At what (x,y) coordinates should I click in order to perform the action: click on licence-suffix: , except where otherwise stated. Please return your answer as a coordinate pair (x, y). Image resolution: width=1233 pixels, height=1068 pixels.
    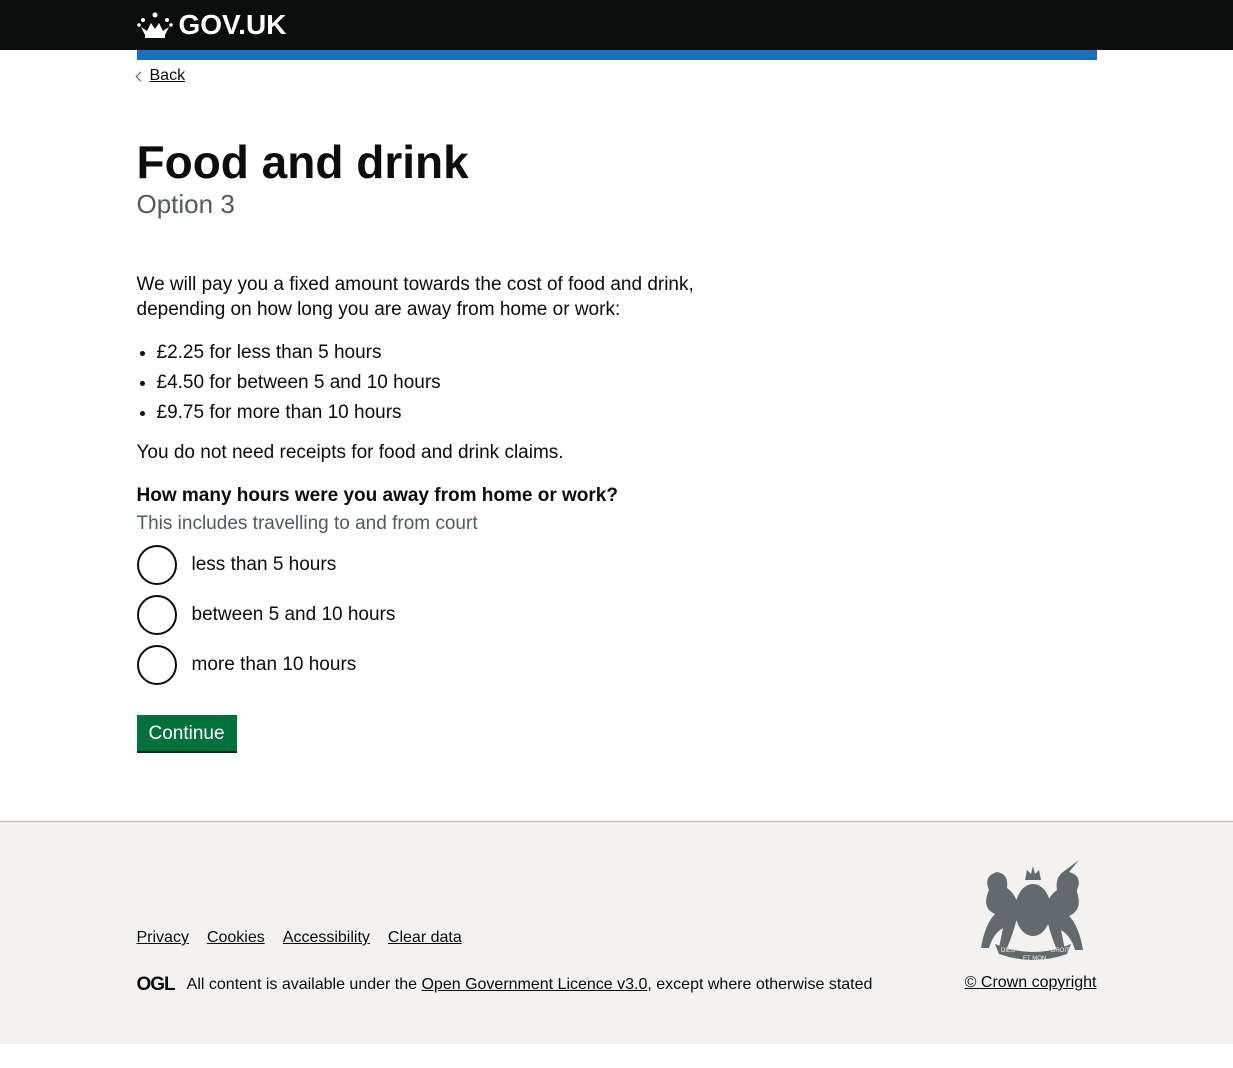
    Looking at the image, I should click on (760, 984).